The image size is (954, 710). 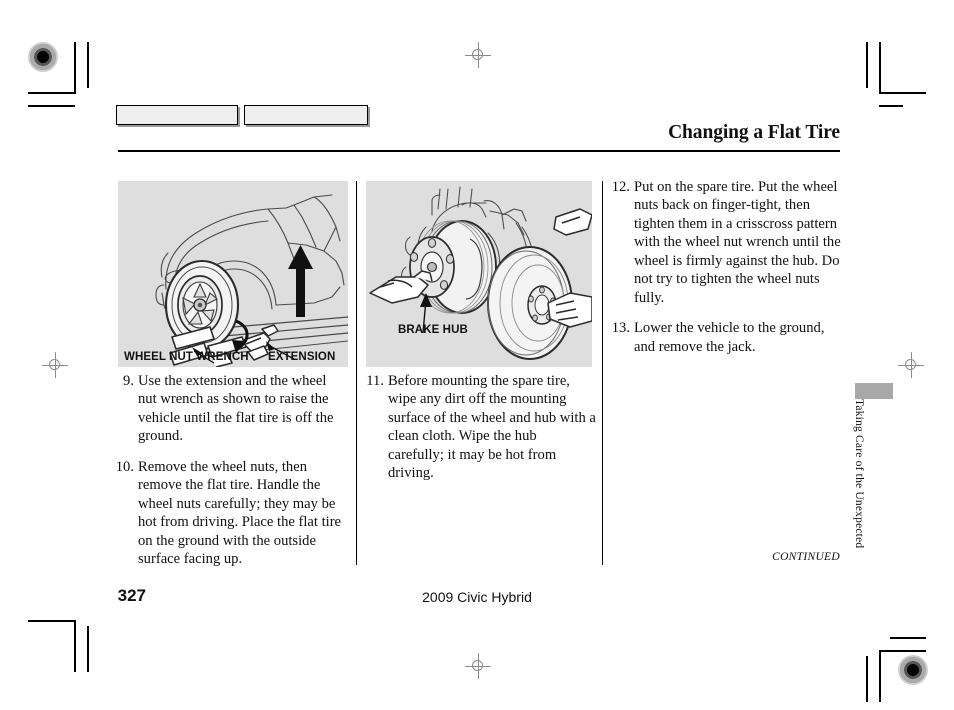 I want to click on registration-target-bottom-center, so click(x=478, y=666).